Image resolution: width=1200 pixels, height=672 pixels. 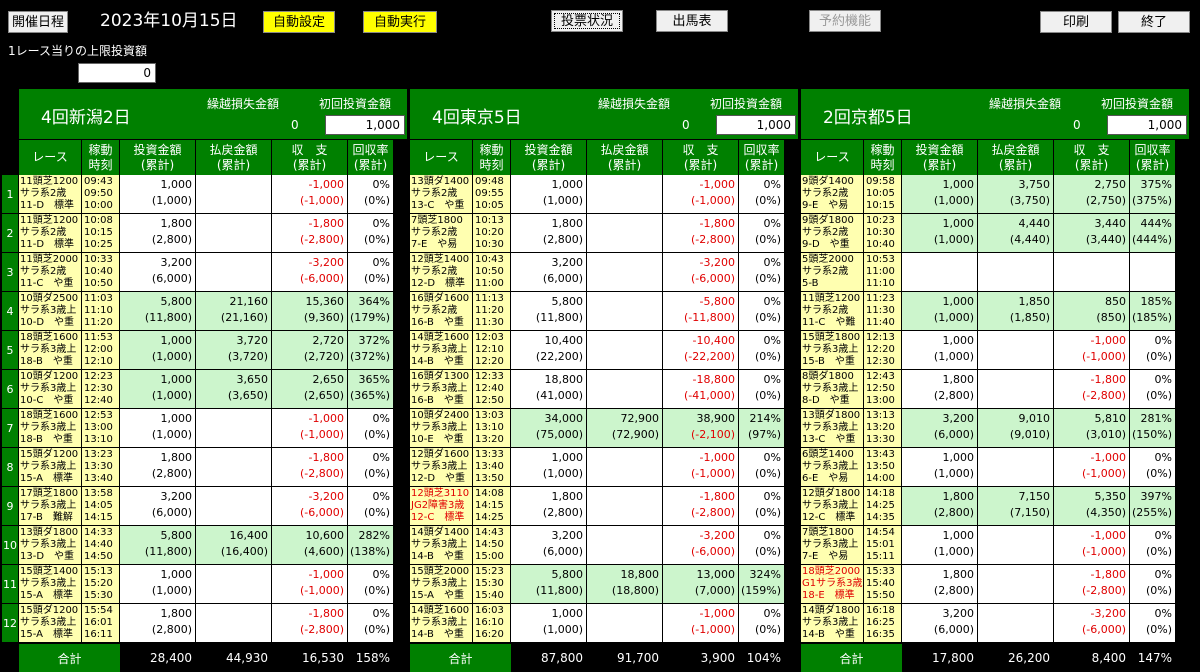 What do you see at coordinates (489, 595) in the screenshot?
I see `time-line: 15:40` at bounding box center [489, 595].